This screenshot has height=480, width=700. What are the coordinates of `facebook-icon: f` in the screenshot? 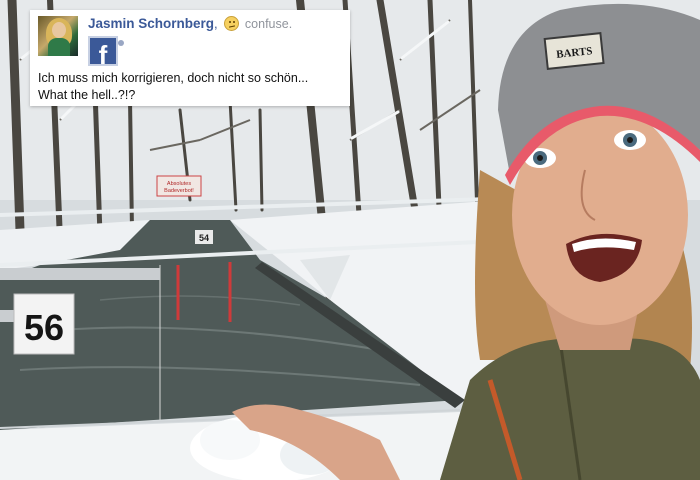 It's located at (103, 53).